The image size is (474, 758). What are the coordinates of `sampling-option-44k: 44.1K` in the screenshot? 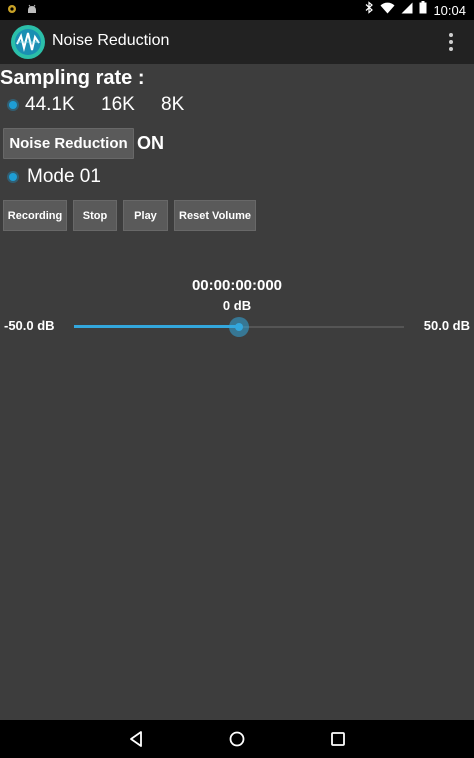 It's located at (42, 105).